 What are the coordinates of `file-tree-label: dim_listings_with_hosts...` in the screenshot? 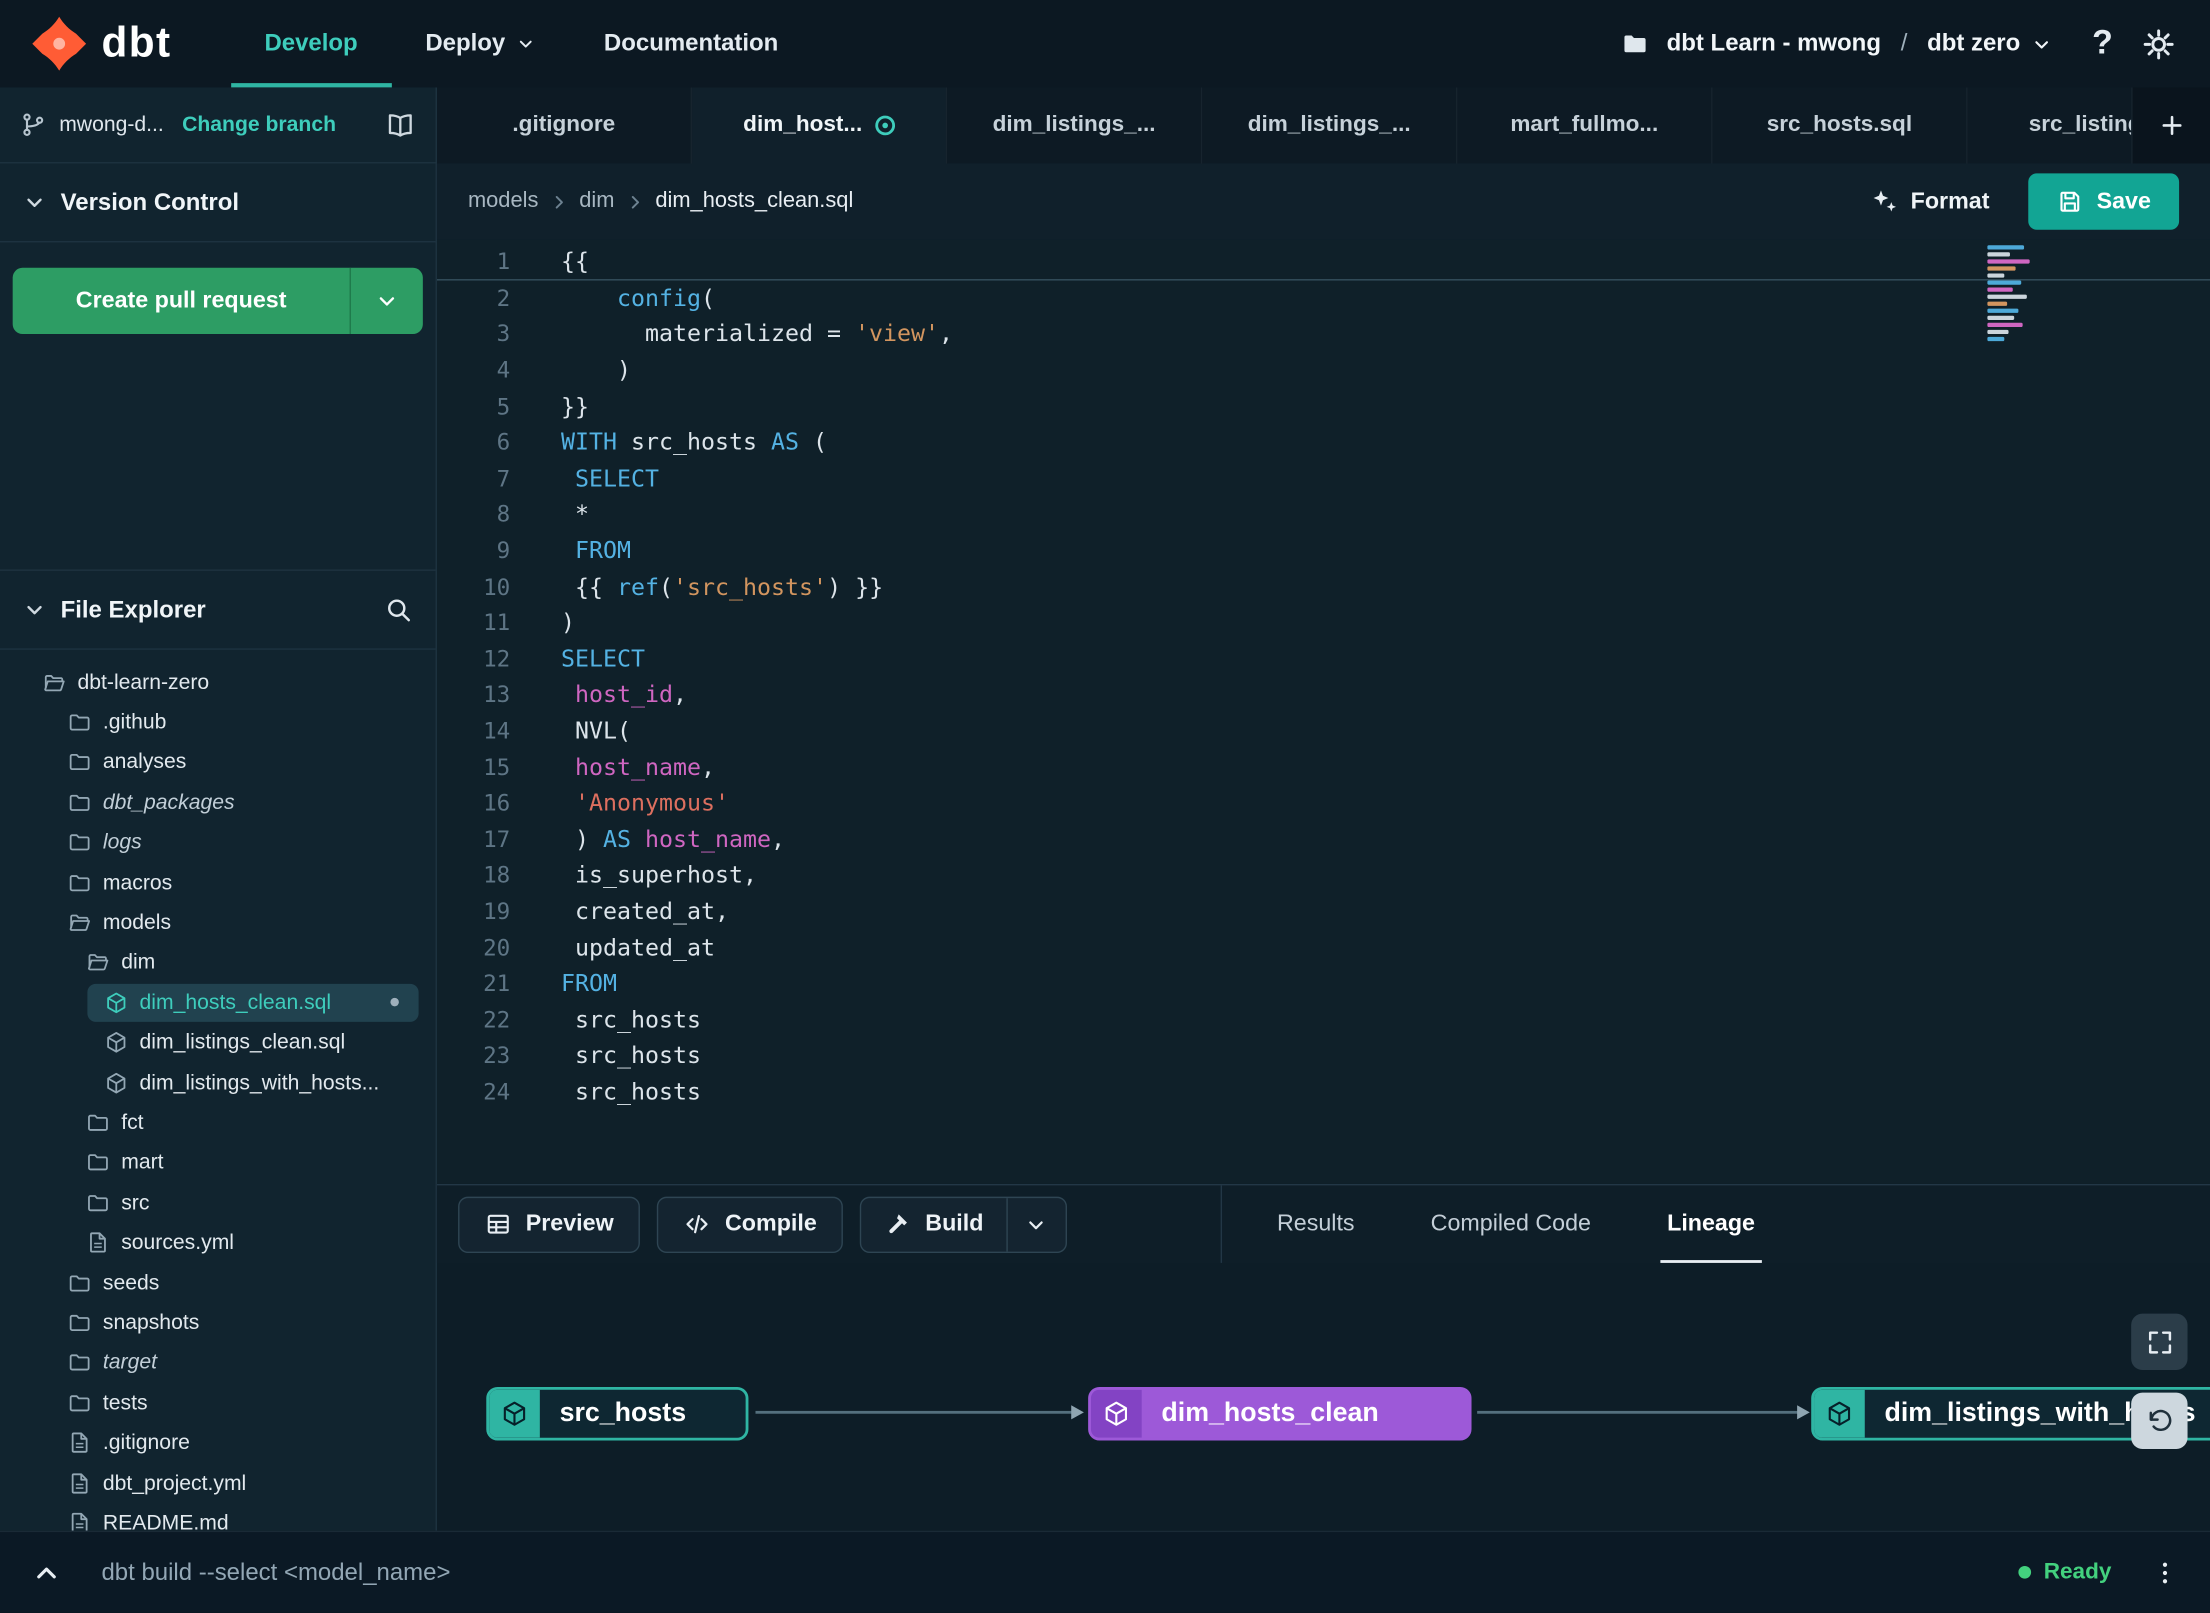 It's located at (259, 1082).